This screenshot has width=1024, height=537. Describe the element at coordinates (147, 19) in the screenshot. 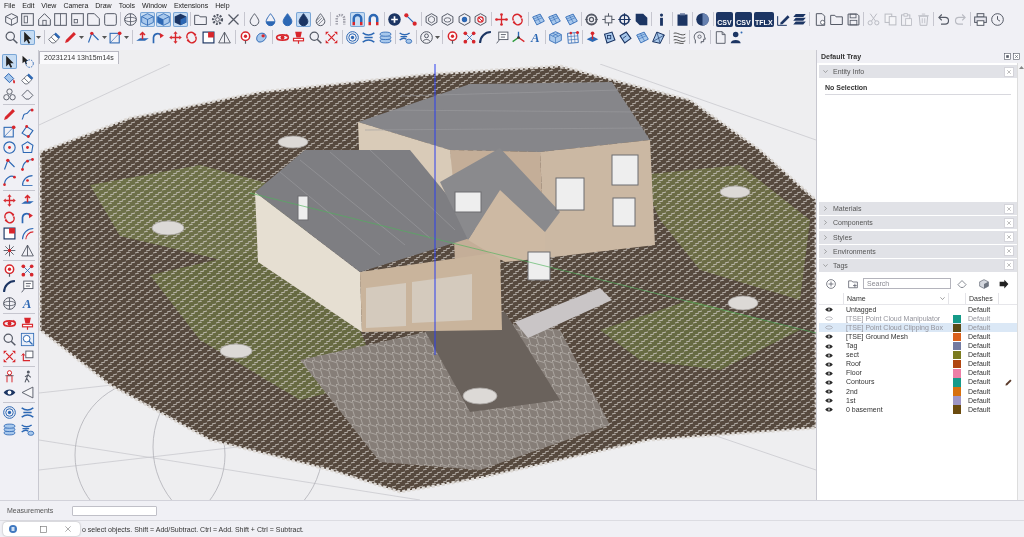

I see `wire-cube-icon` at that location.